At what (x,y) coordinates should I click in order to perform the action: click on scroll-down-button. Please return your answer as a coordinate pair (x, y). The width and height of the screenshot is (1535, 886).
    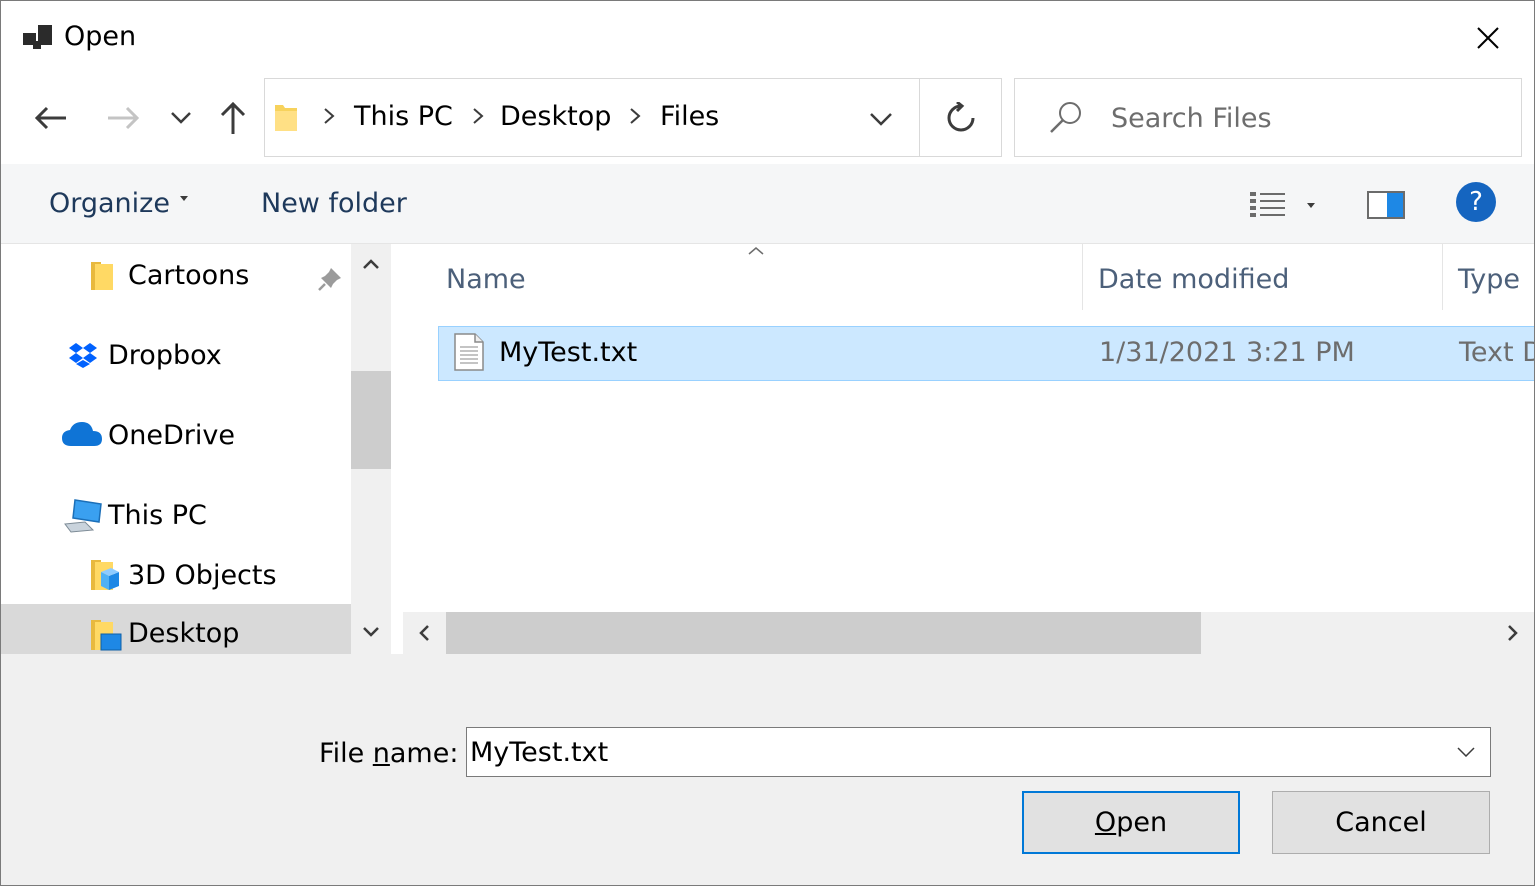
    Looking at the image, I should click on (371, 632).